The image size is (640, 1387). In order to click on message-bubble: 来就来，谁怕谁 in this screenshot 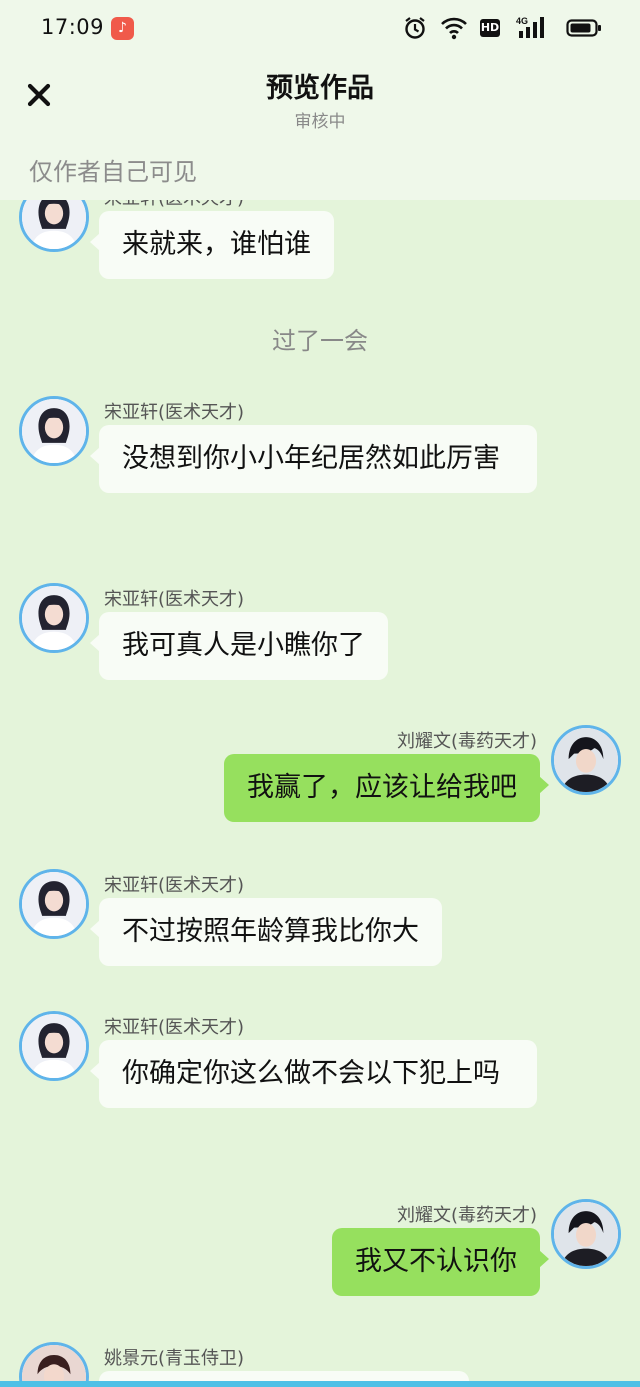, I will do `click(212, 245)`.